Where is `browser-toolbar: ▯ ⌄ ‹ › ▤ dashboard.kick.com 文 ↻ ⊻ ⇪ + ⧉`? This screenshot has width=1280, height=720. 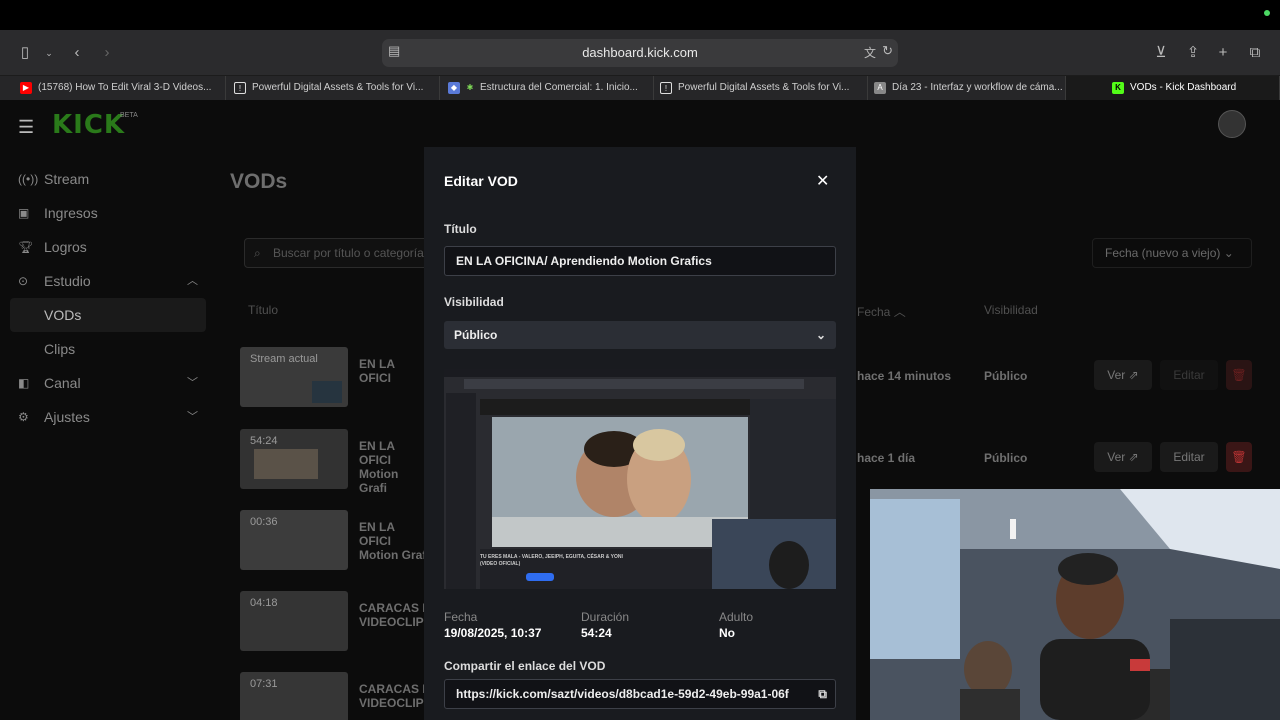 browser-toolbar: ▯ ⌄ ‹ › ▤ dashboard.kick.com 文 ↻ ⊻ ⇪ + ⧉ is located at coordinates (640, 53).